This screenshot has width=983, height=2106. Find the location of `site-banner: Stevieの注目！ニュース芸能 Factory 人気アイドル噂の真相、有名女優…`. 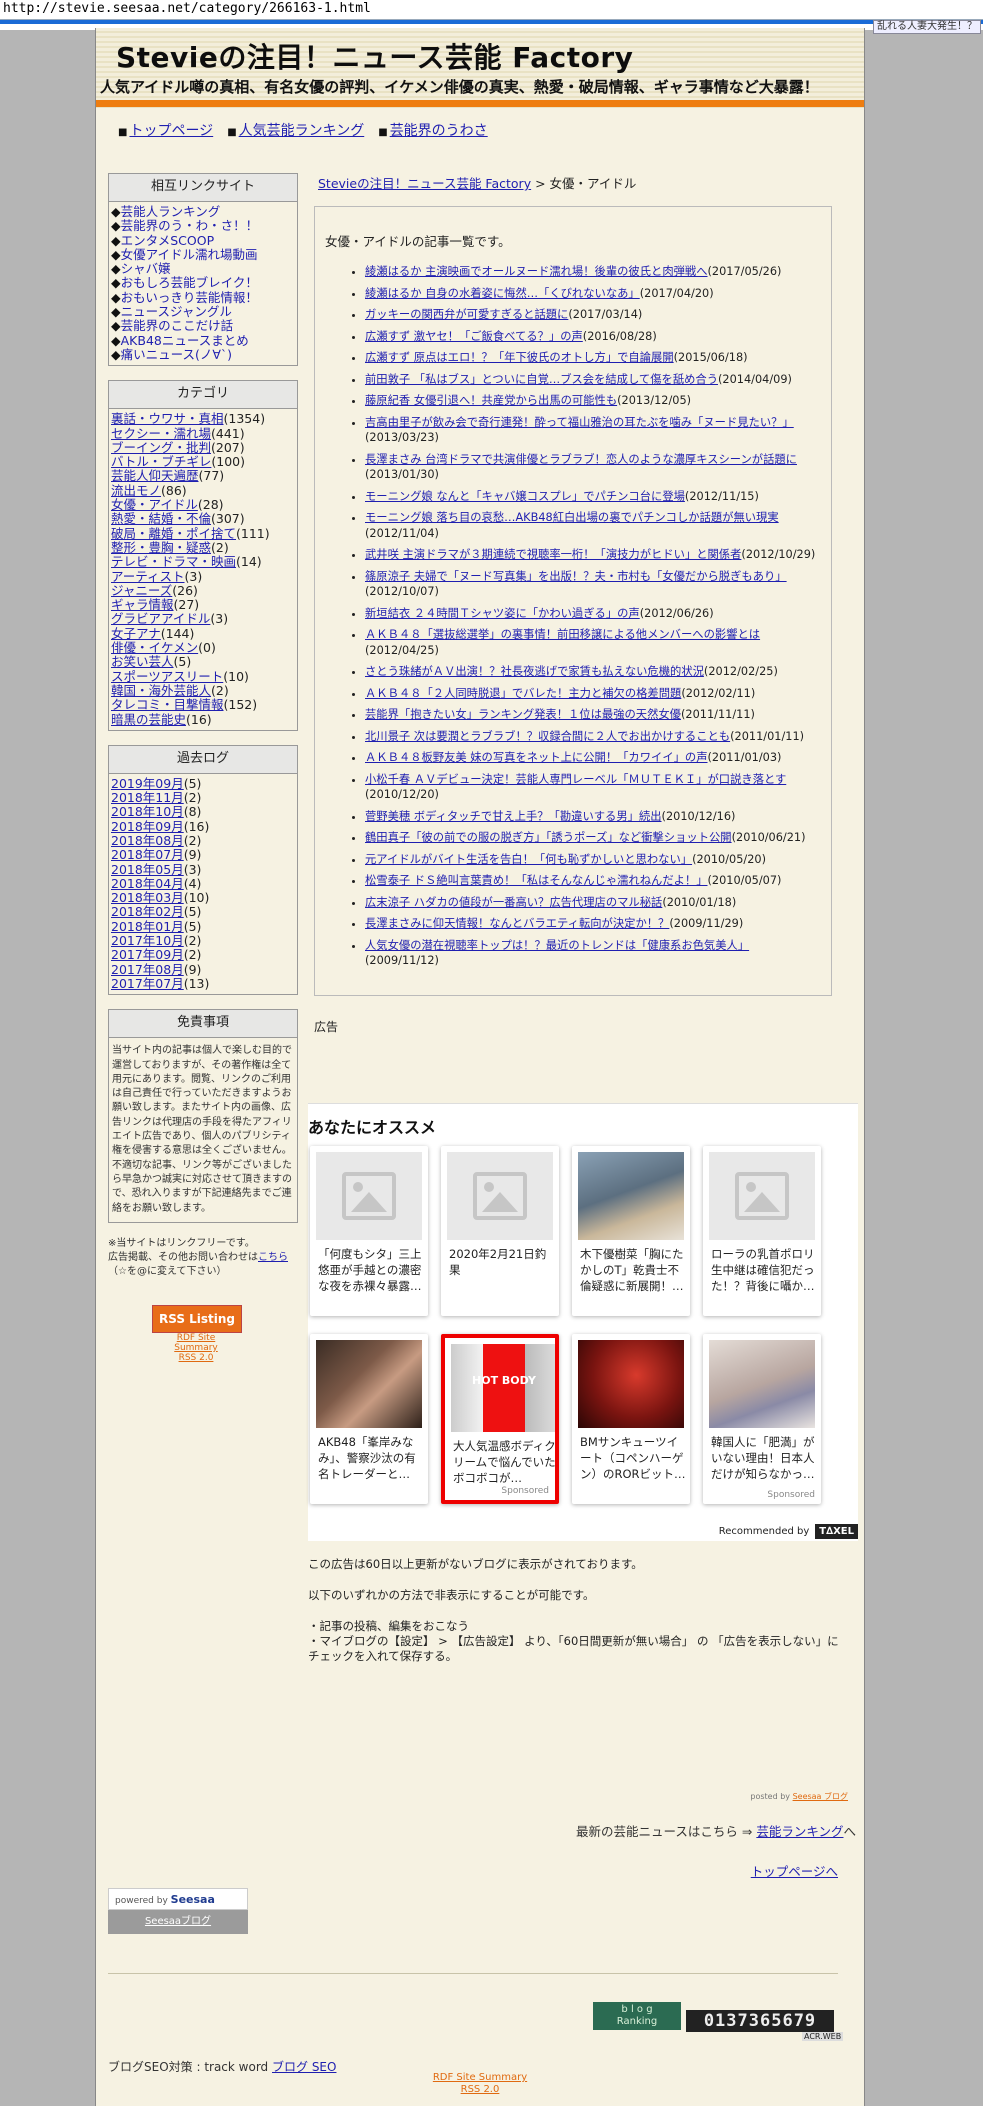

site-banner: Stevieの注目！ニュース芸能 Factory 人気アイドル噂の真相、有名女優… is located at coordinates (480, 68).